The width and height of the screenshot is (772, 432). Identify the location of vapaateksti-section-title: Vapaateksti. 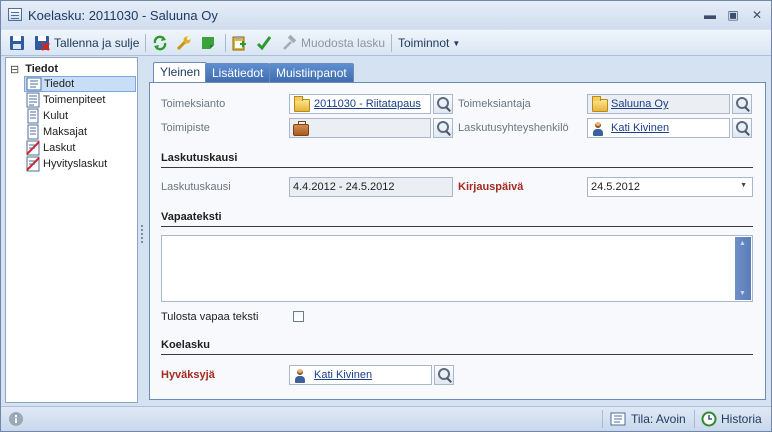
(191, 217).